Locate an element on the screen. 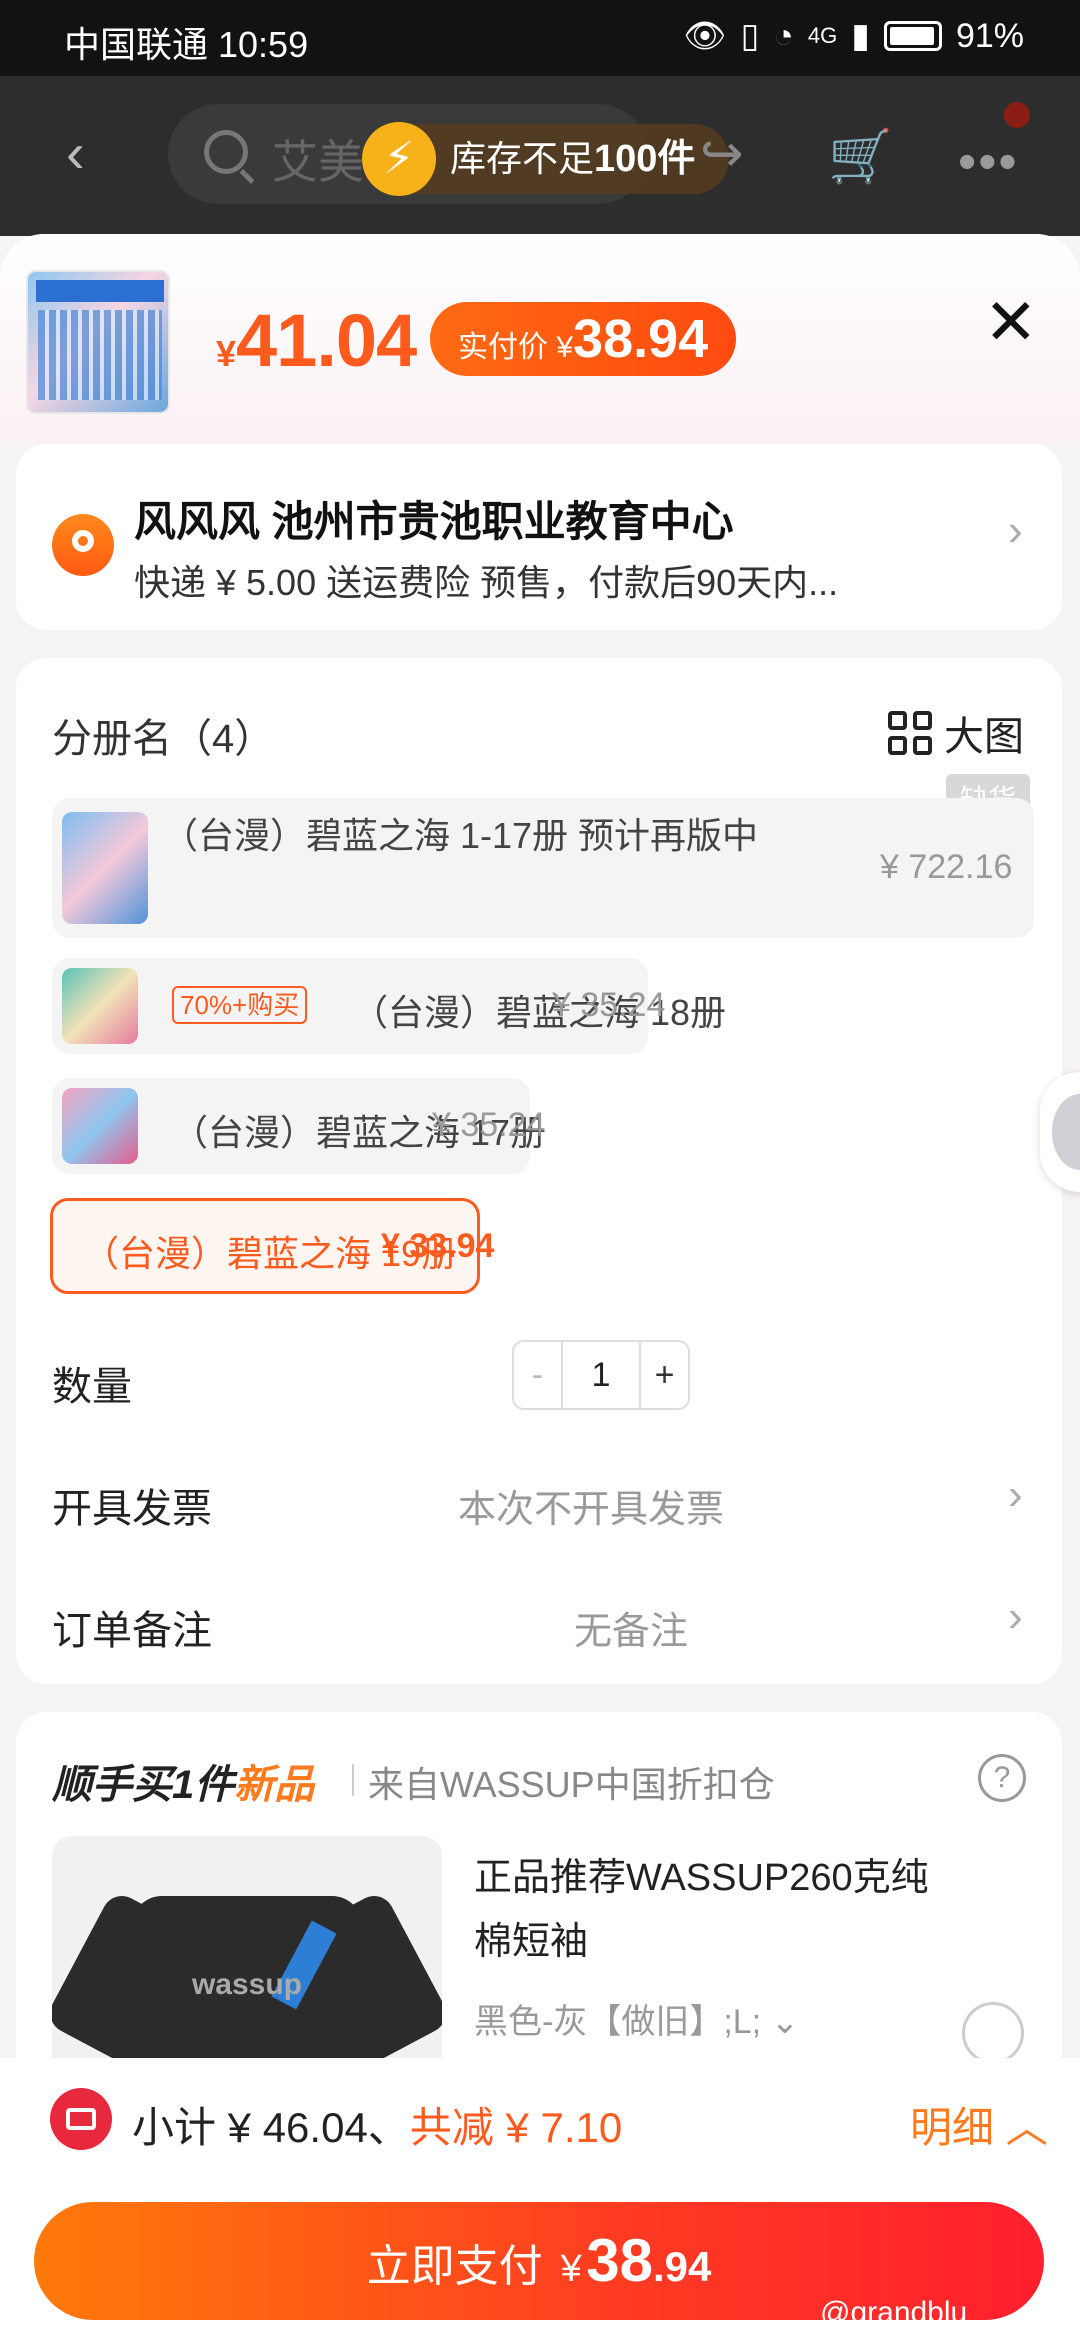 Image resolution: width=1080 pixels, height=2340 pixels. search-icon is located at coordinates (226, 152).